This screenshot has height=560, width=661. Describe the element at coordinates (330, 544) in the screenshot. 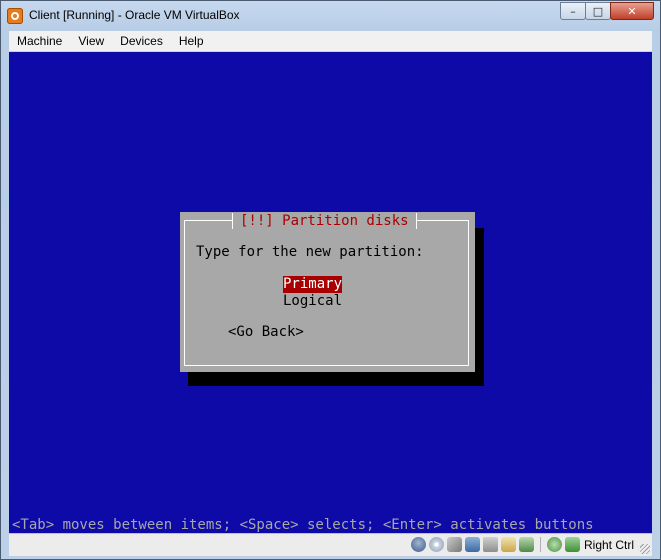

I see `status-bar: Right Ctrl` at that location.